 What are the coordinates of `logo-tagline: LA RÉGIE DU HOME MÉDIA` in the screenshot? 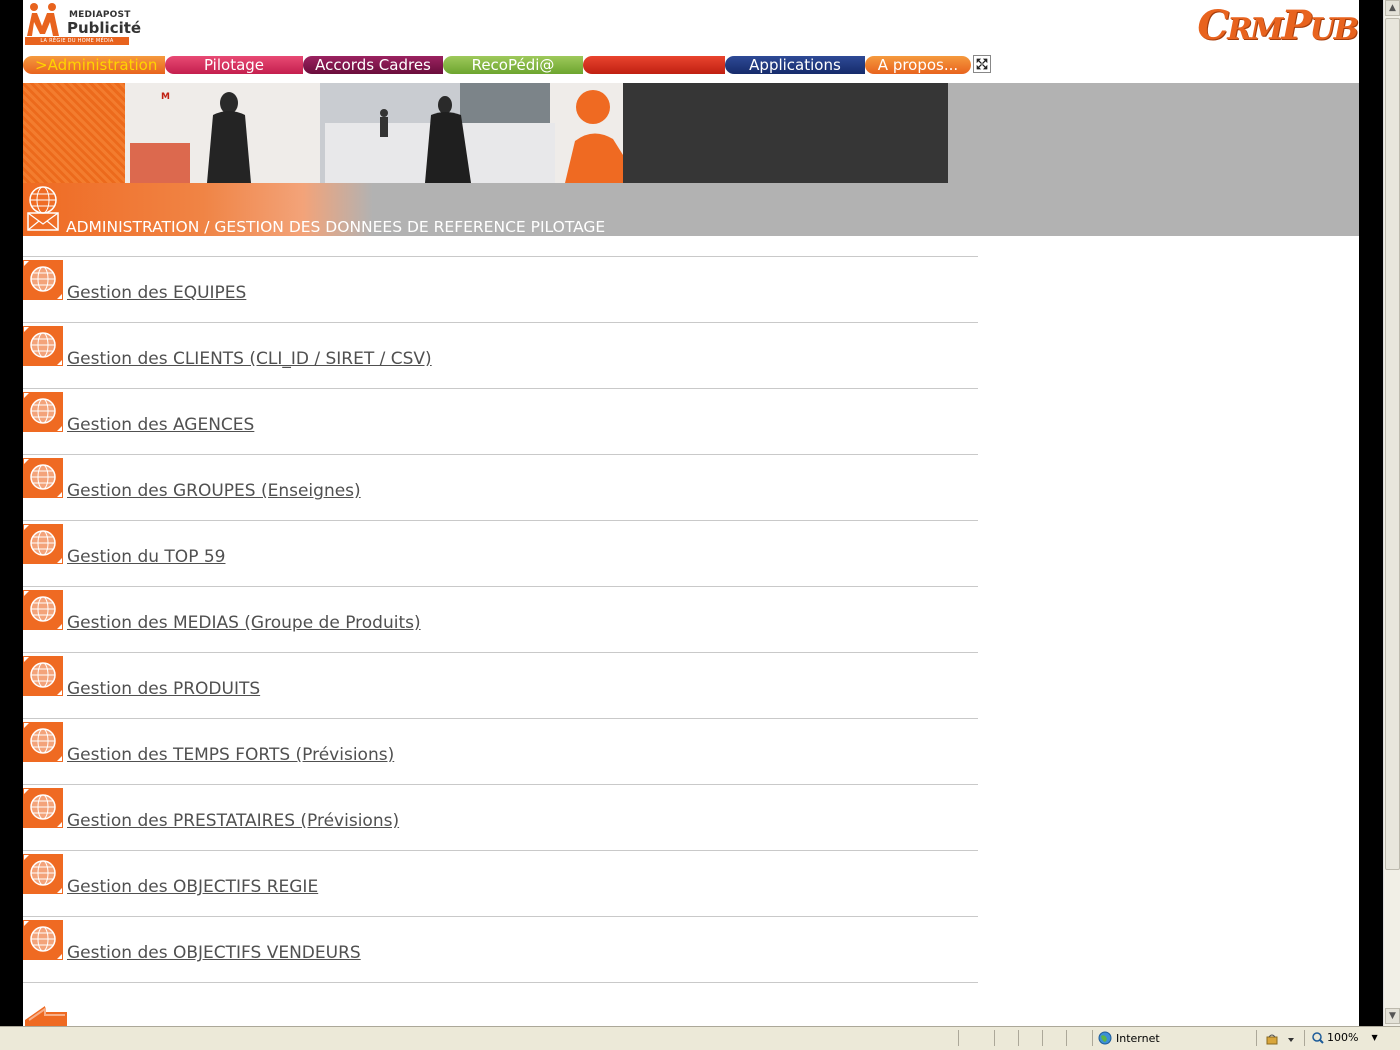 It's located at (77, 41).